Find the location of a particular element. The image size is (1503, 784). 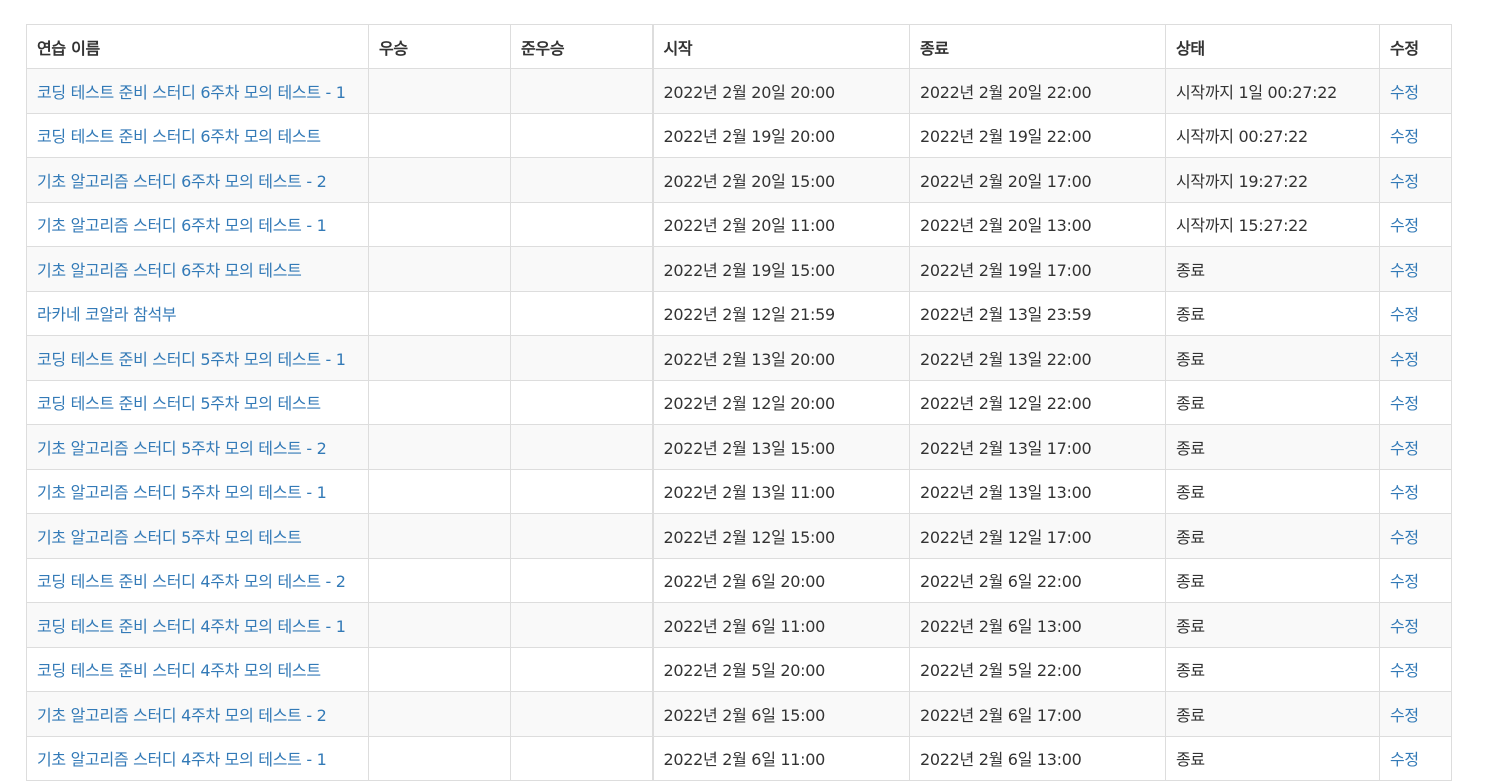

practice-name-cell: 코딩 테스트 준비 스터디 6주차 모의 테스트 is located at coordinates (197, 135).